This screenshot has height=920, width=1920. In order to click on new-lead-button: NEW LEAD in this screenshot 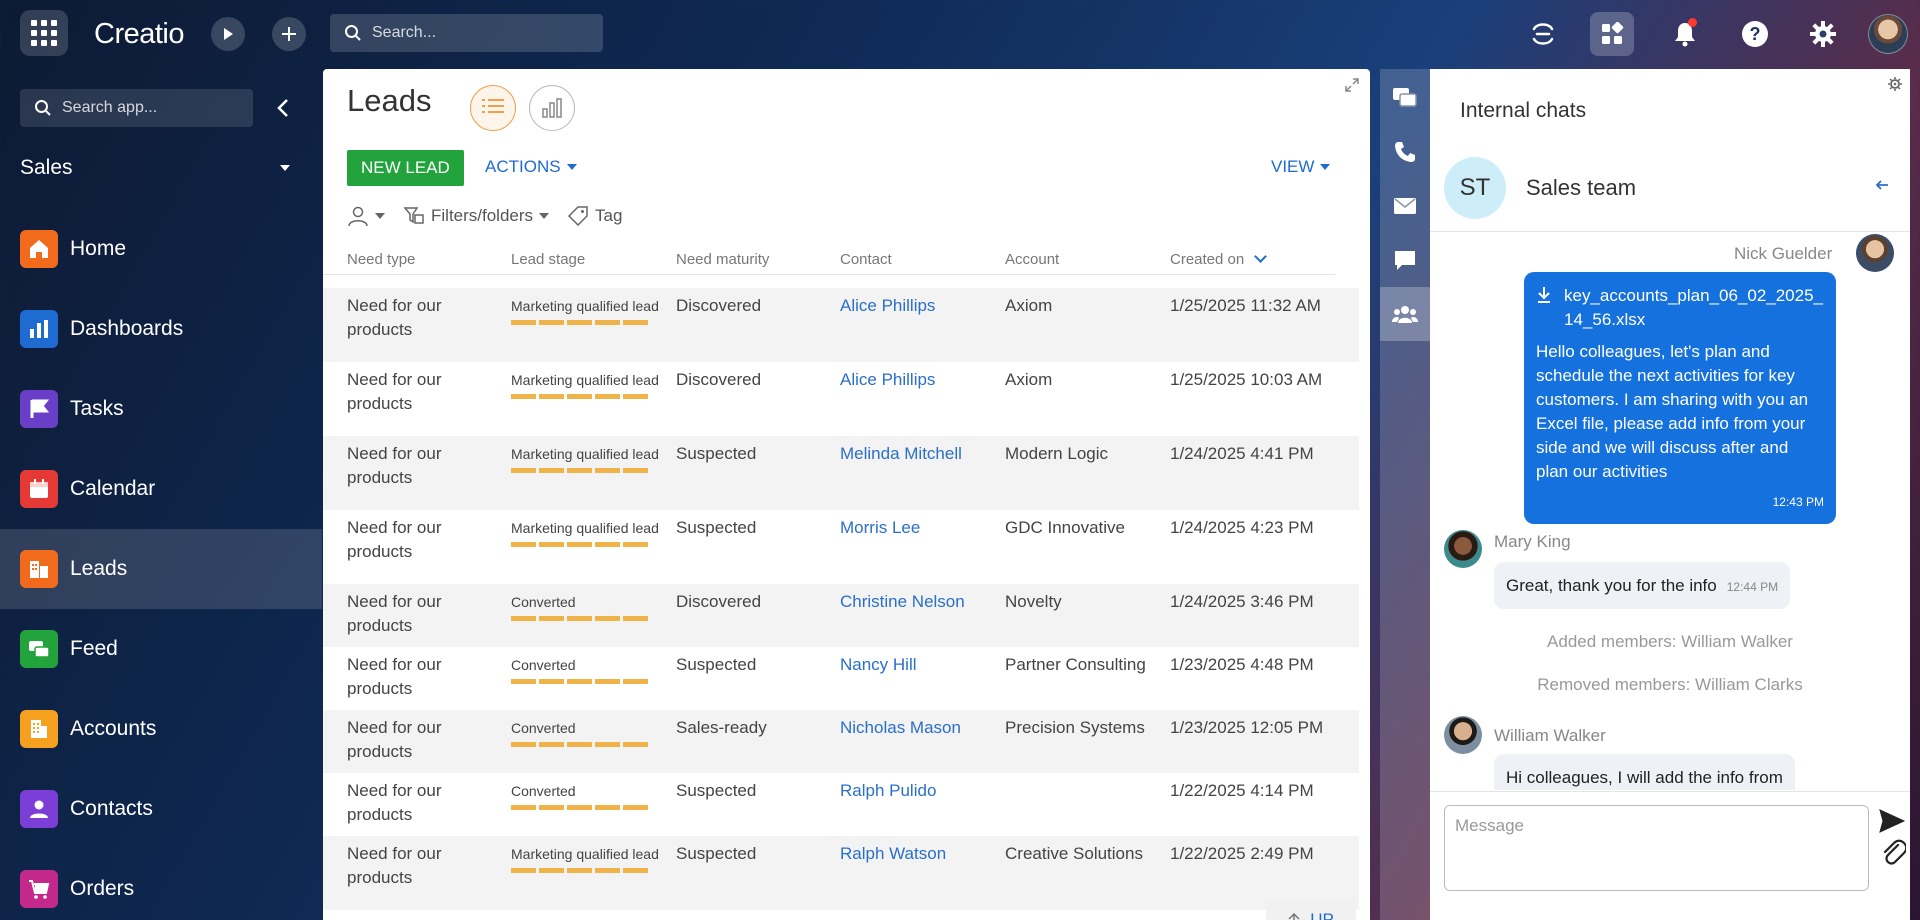, I will do `click(405, 168)`.